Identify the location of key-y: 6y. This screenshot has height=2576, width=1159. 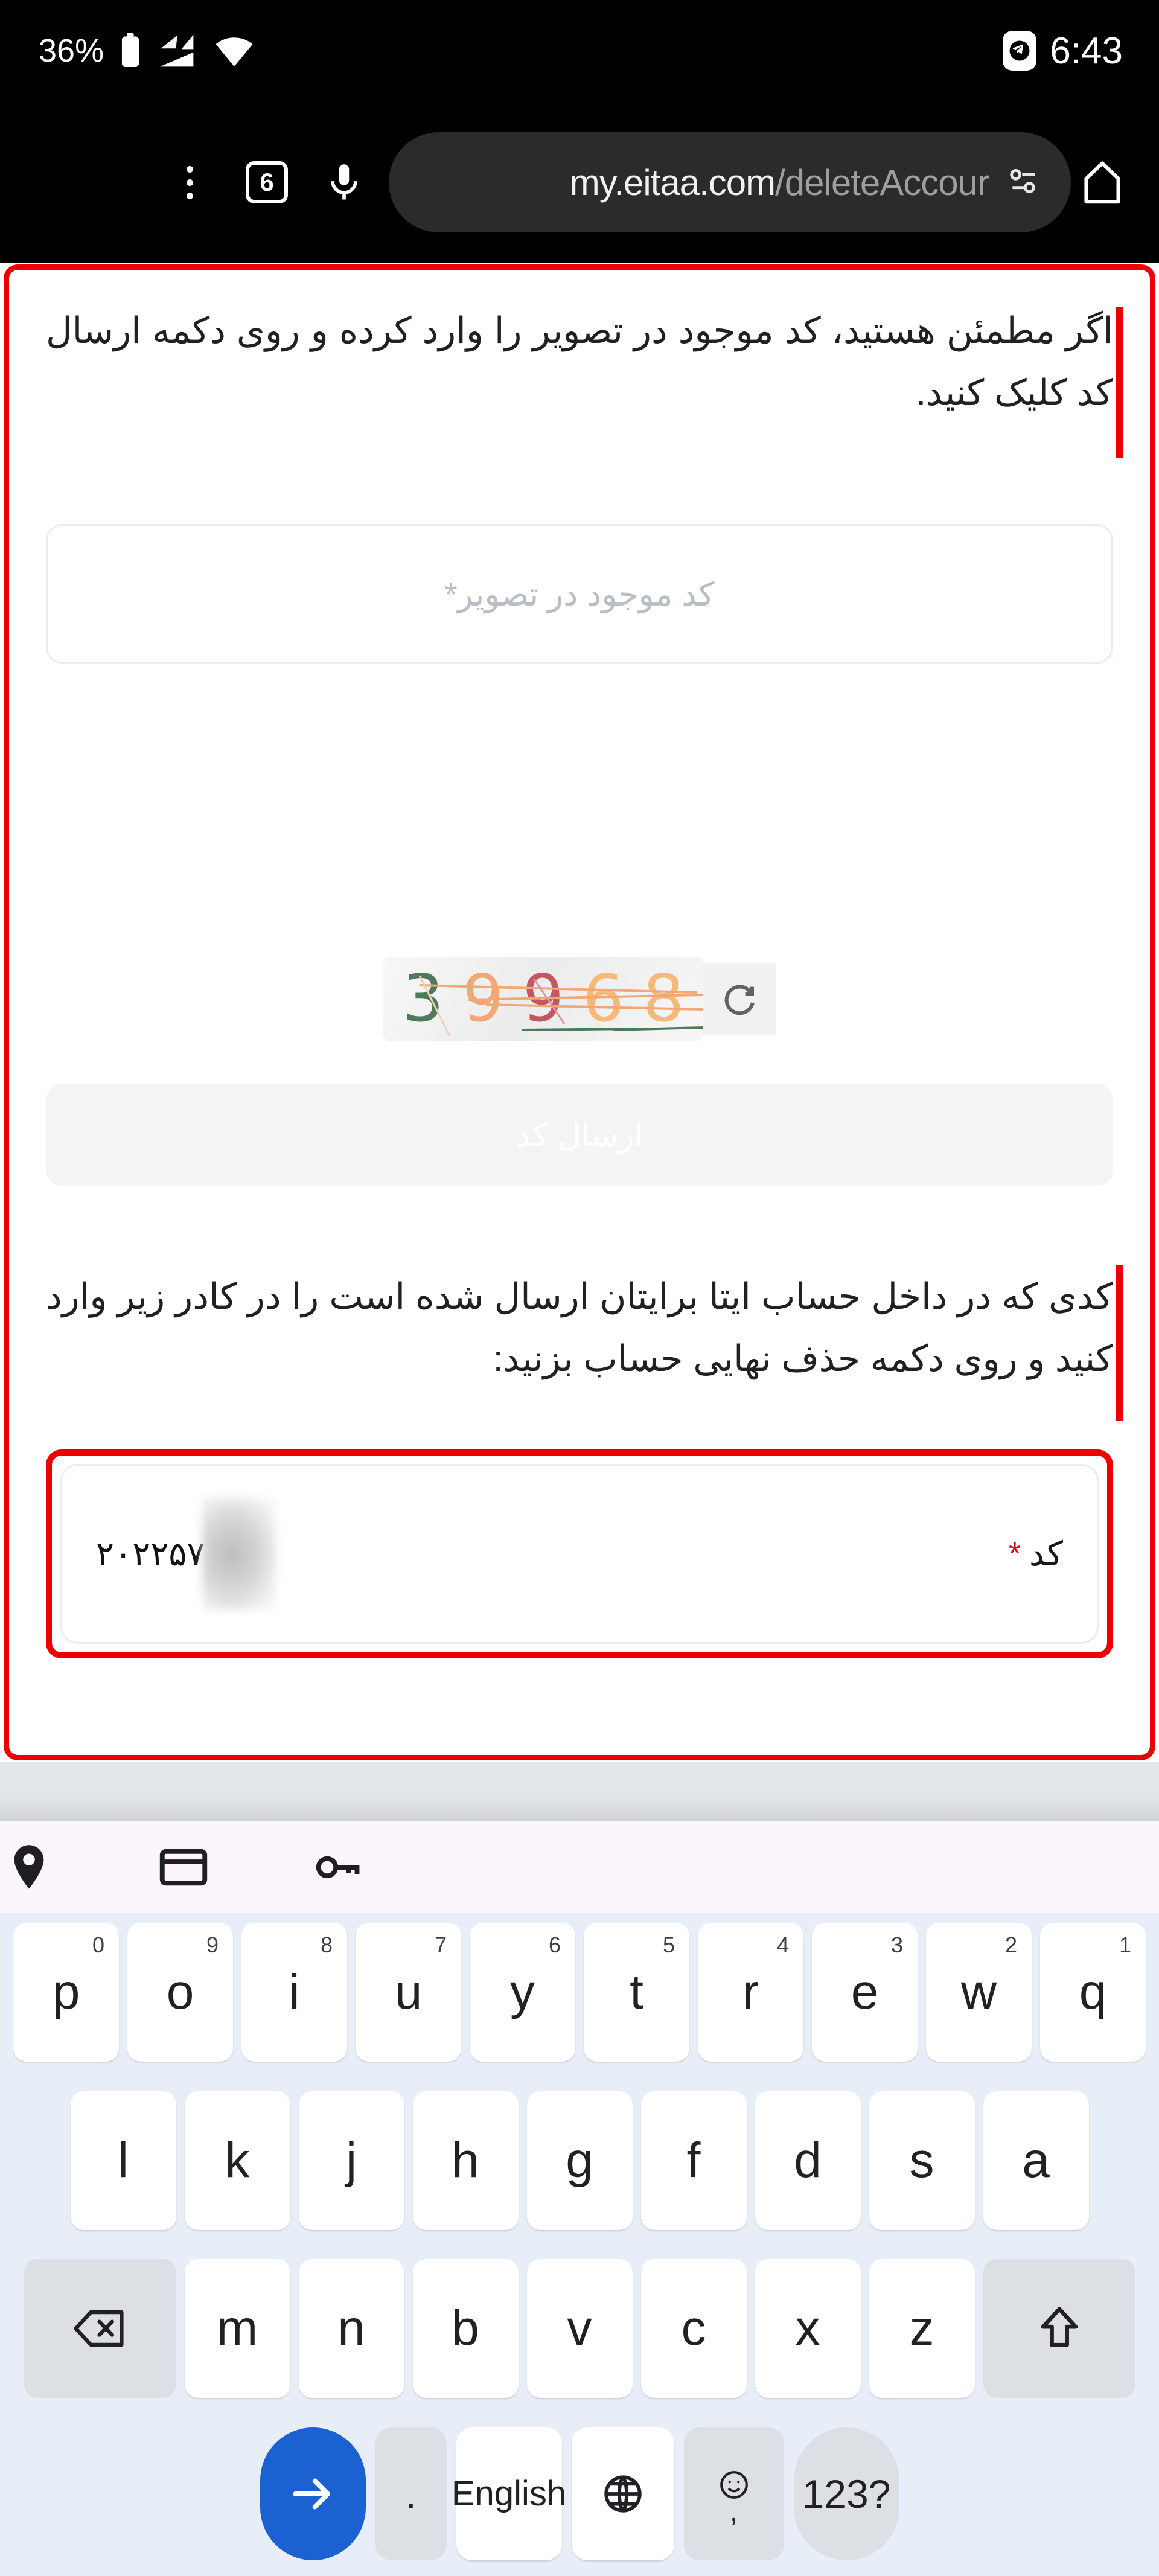
(522, 1993).